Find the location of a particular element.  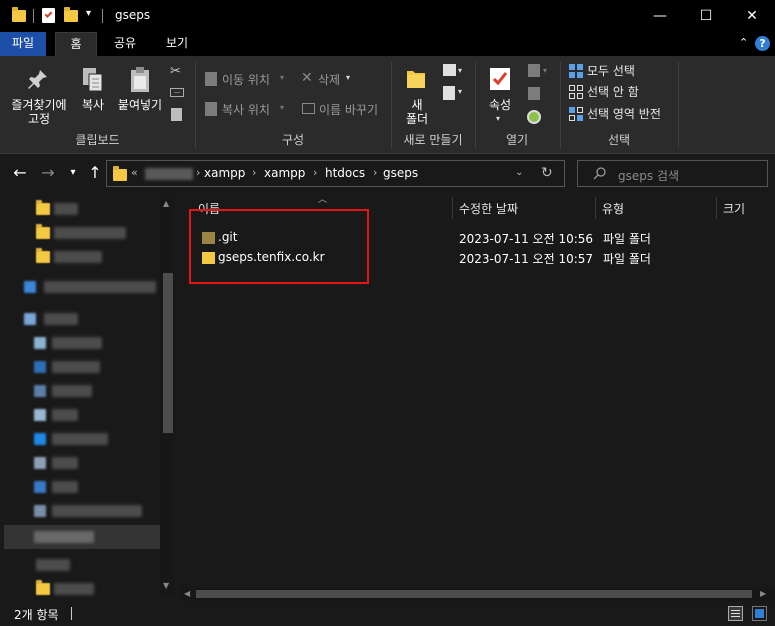

rename-icon is located at coordinates (308, 108).